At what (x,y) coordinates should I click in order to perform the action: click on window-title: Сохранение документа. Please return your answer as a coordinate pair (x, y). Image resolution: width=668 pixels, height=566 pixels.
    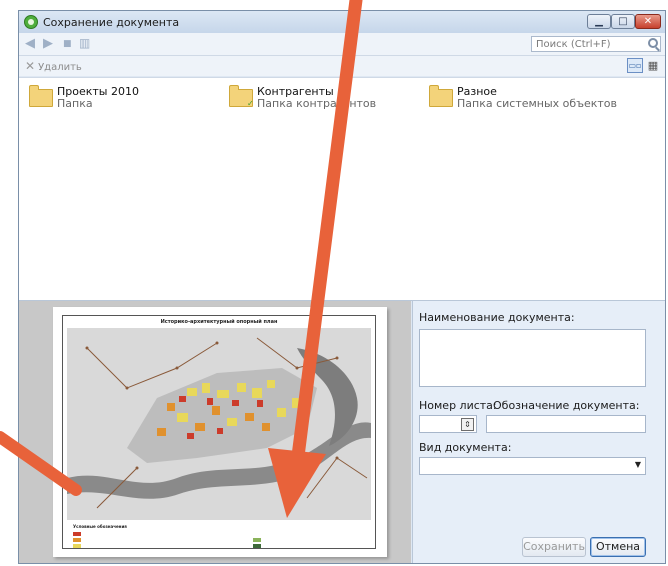
    Looking at the image, I should click on (111, 22).